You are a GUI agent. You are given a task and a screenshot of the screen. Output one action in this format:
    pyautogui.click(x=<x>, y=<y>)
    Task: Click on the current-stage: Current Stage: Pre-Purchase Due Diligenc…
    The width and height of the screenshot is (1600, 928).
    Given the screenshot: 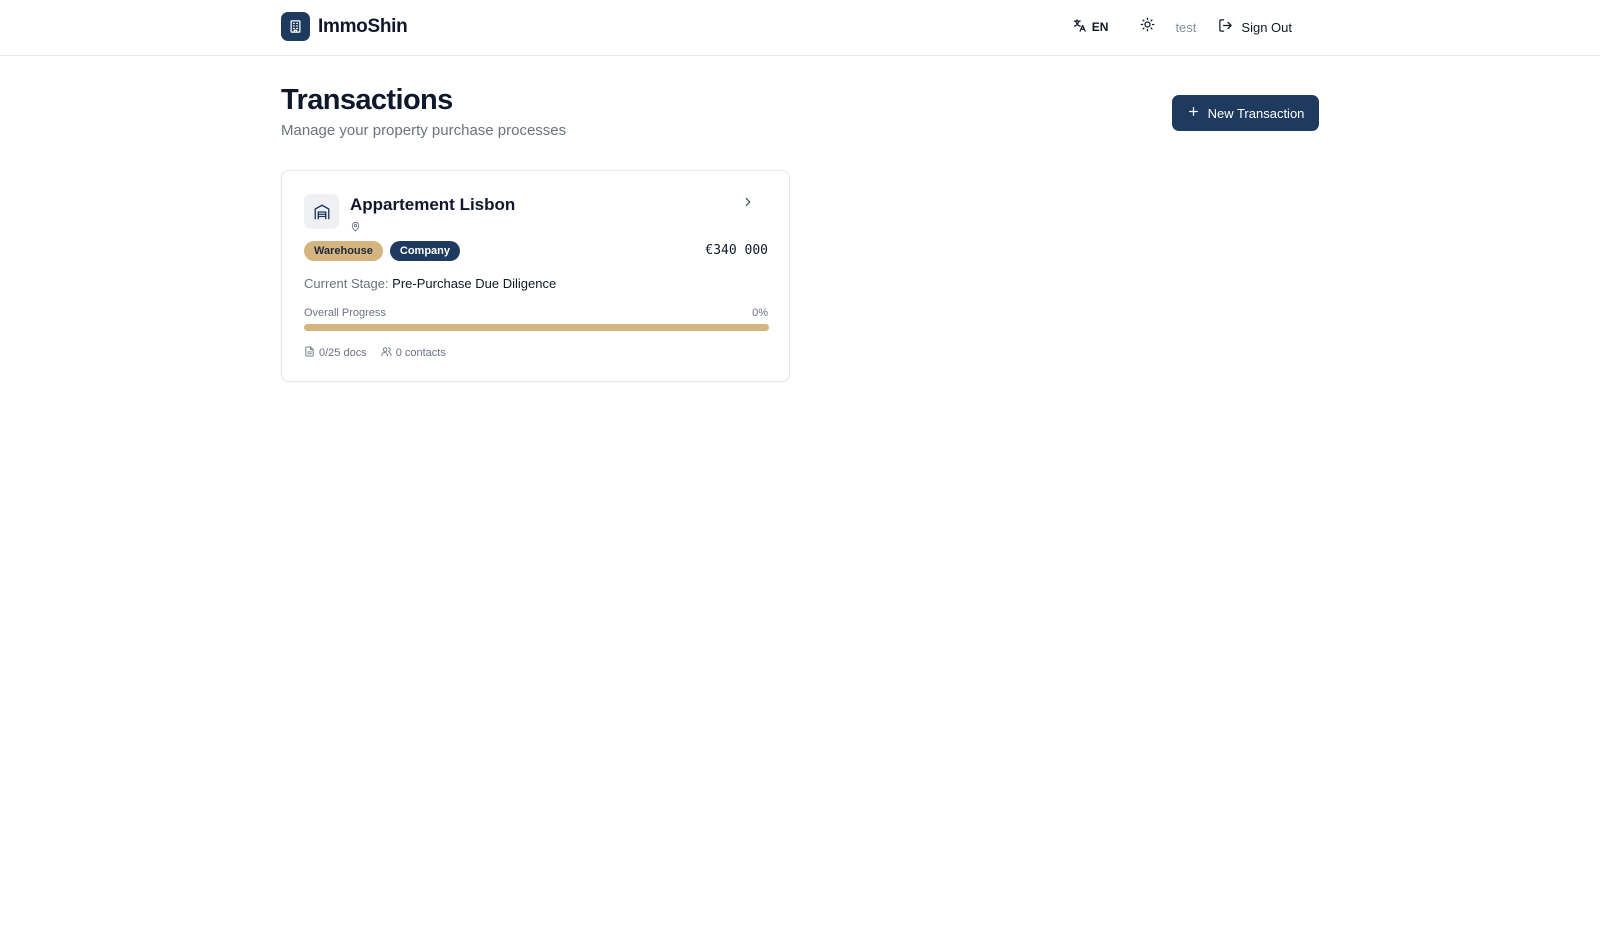 What is the action you would take?
    pyautogui.click(x=430, y=283)
    